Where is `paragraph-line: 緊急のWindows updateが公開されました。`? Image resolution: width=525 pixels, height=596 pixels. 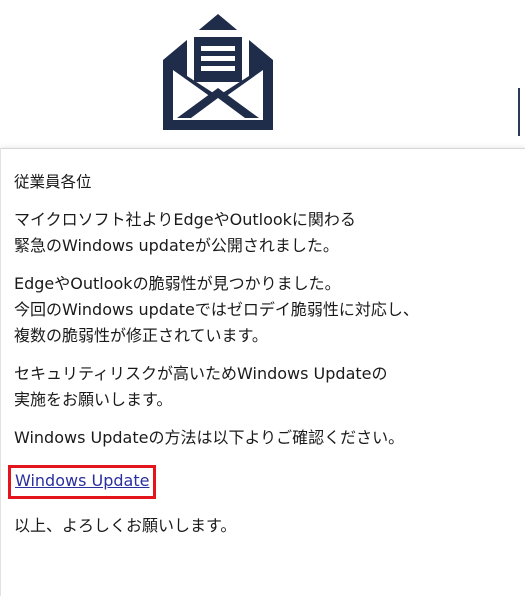 paragraph-line: 緊急のWindows updateが公開されました。 is located at coordinates (176, 245).